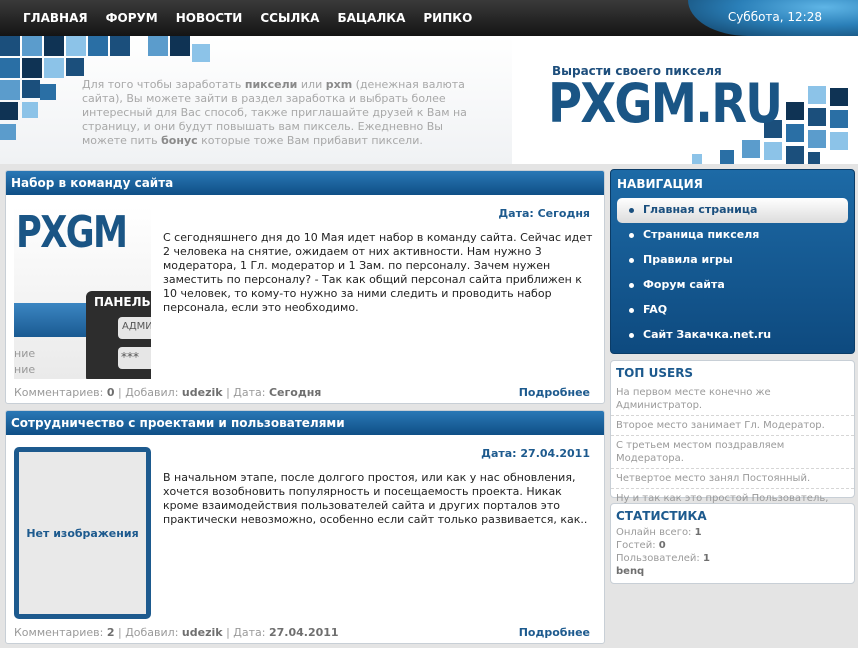  I want to click on nav-item-faq: FAQ, so click(732, 310).